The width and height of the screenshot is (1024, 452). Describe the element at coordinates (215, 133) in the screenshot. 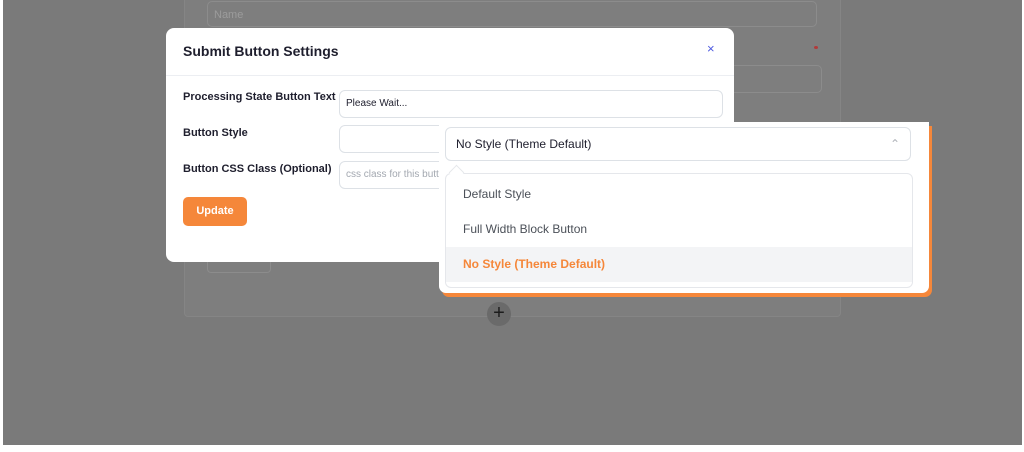

I see `button-style-label: Button Style` at that location.